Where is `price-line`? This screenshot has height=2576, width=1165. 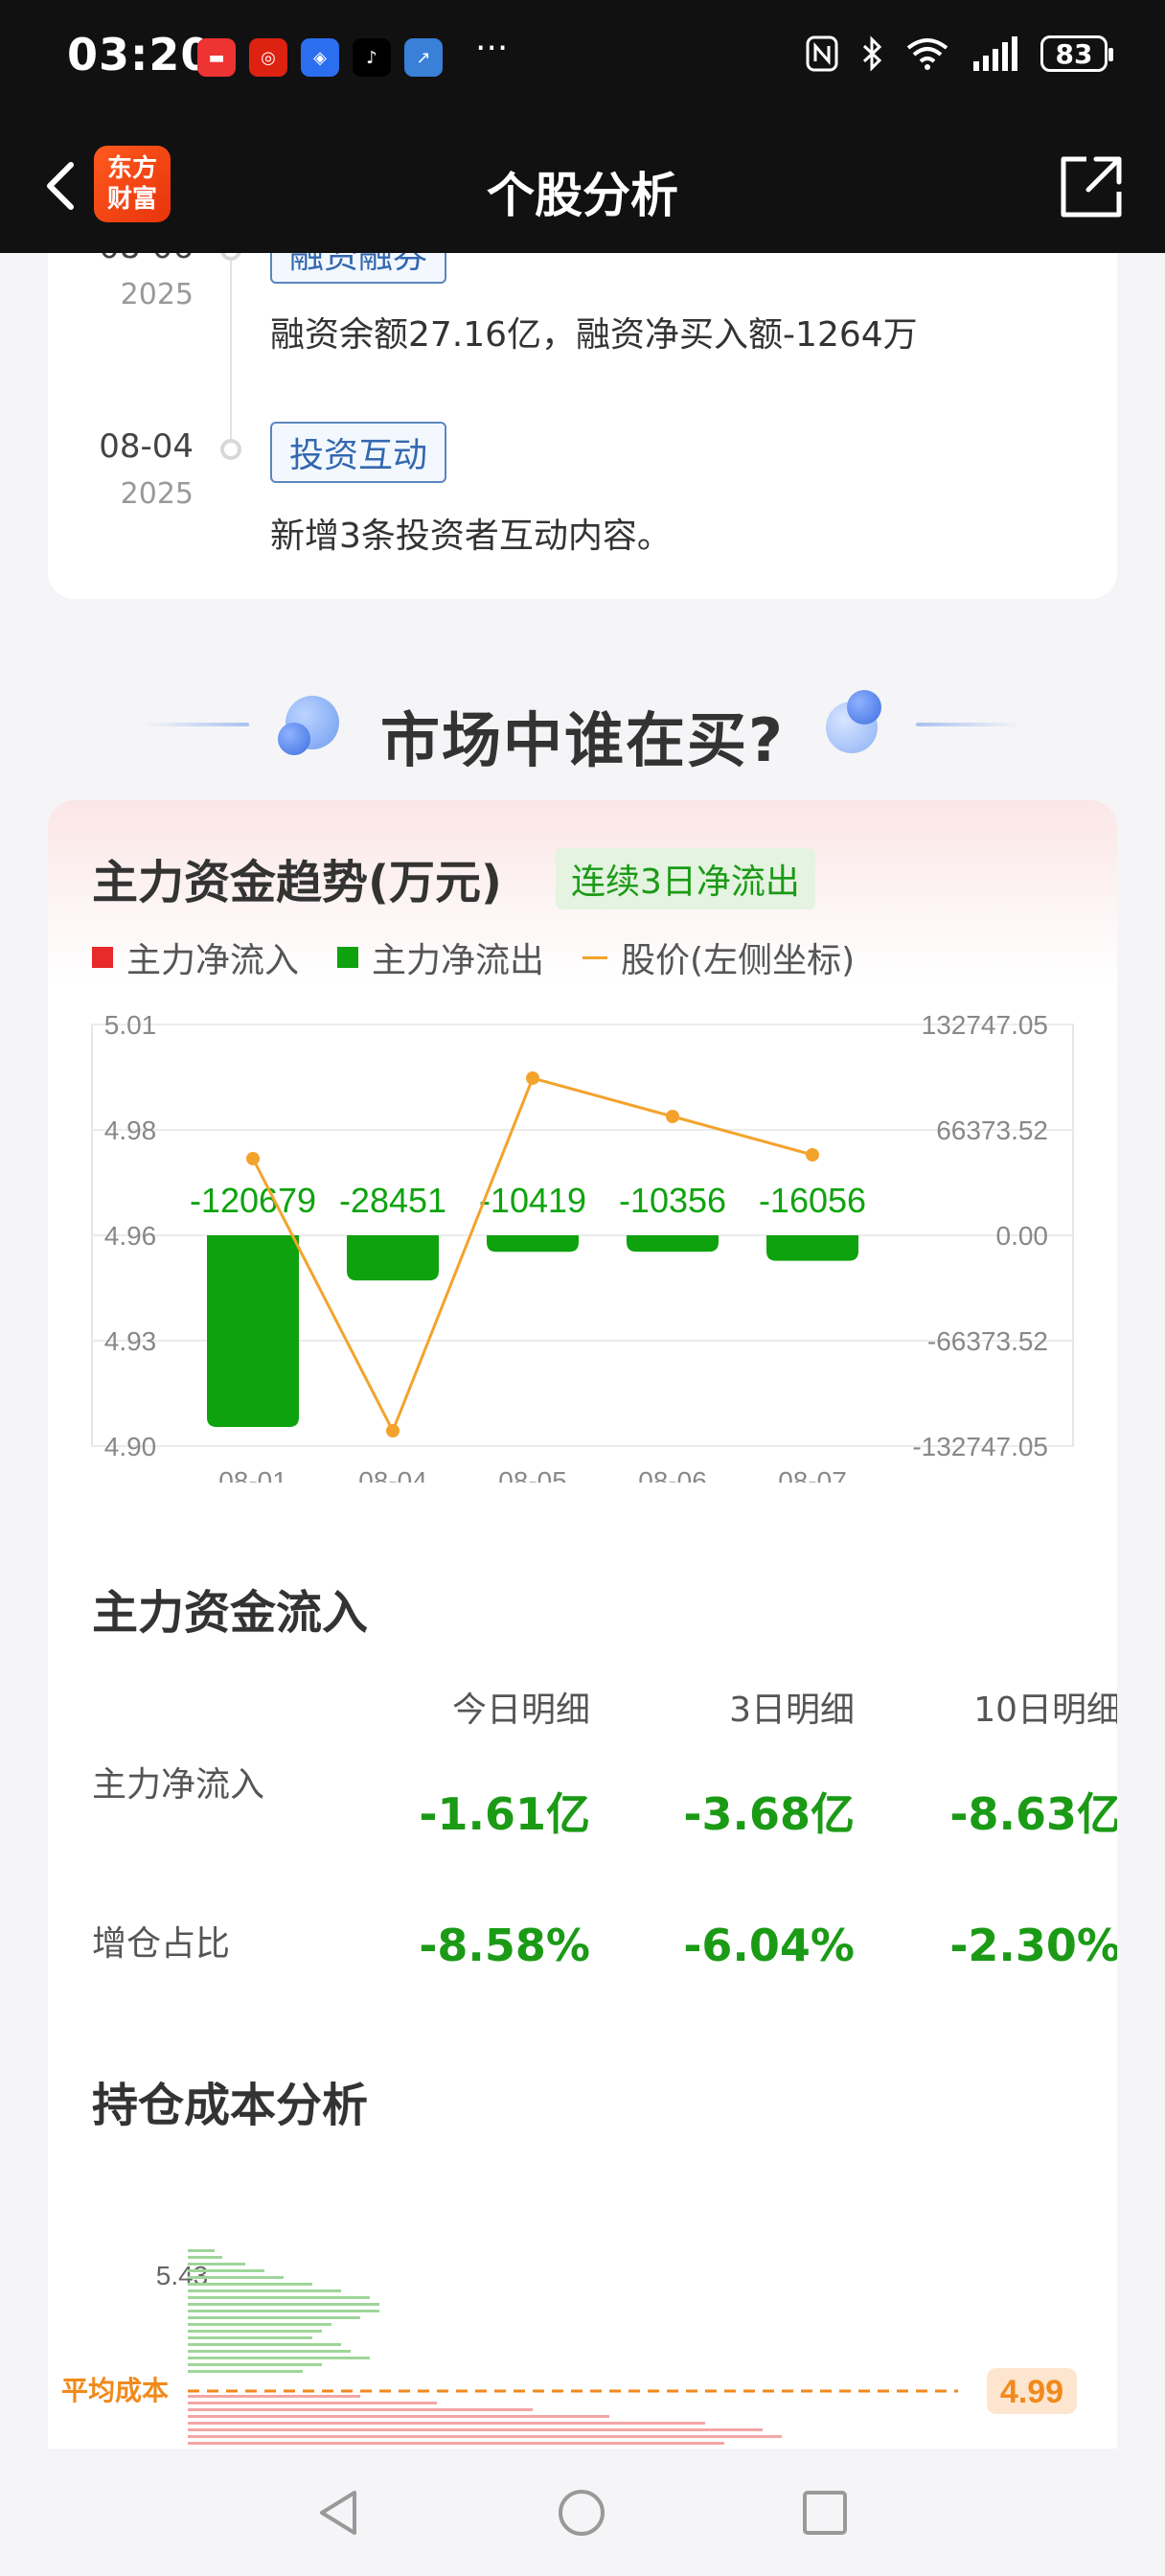
price-line is located at coordinates (532, 1255).